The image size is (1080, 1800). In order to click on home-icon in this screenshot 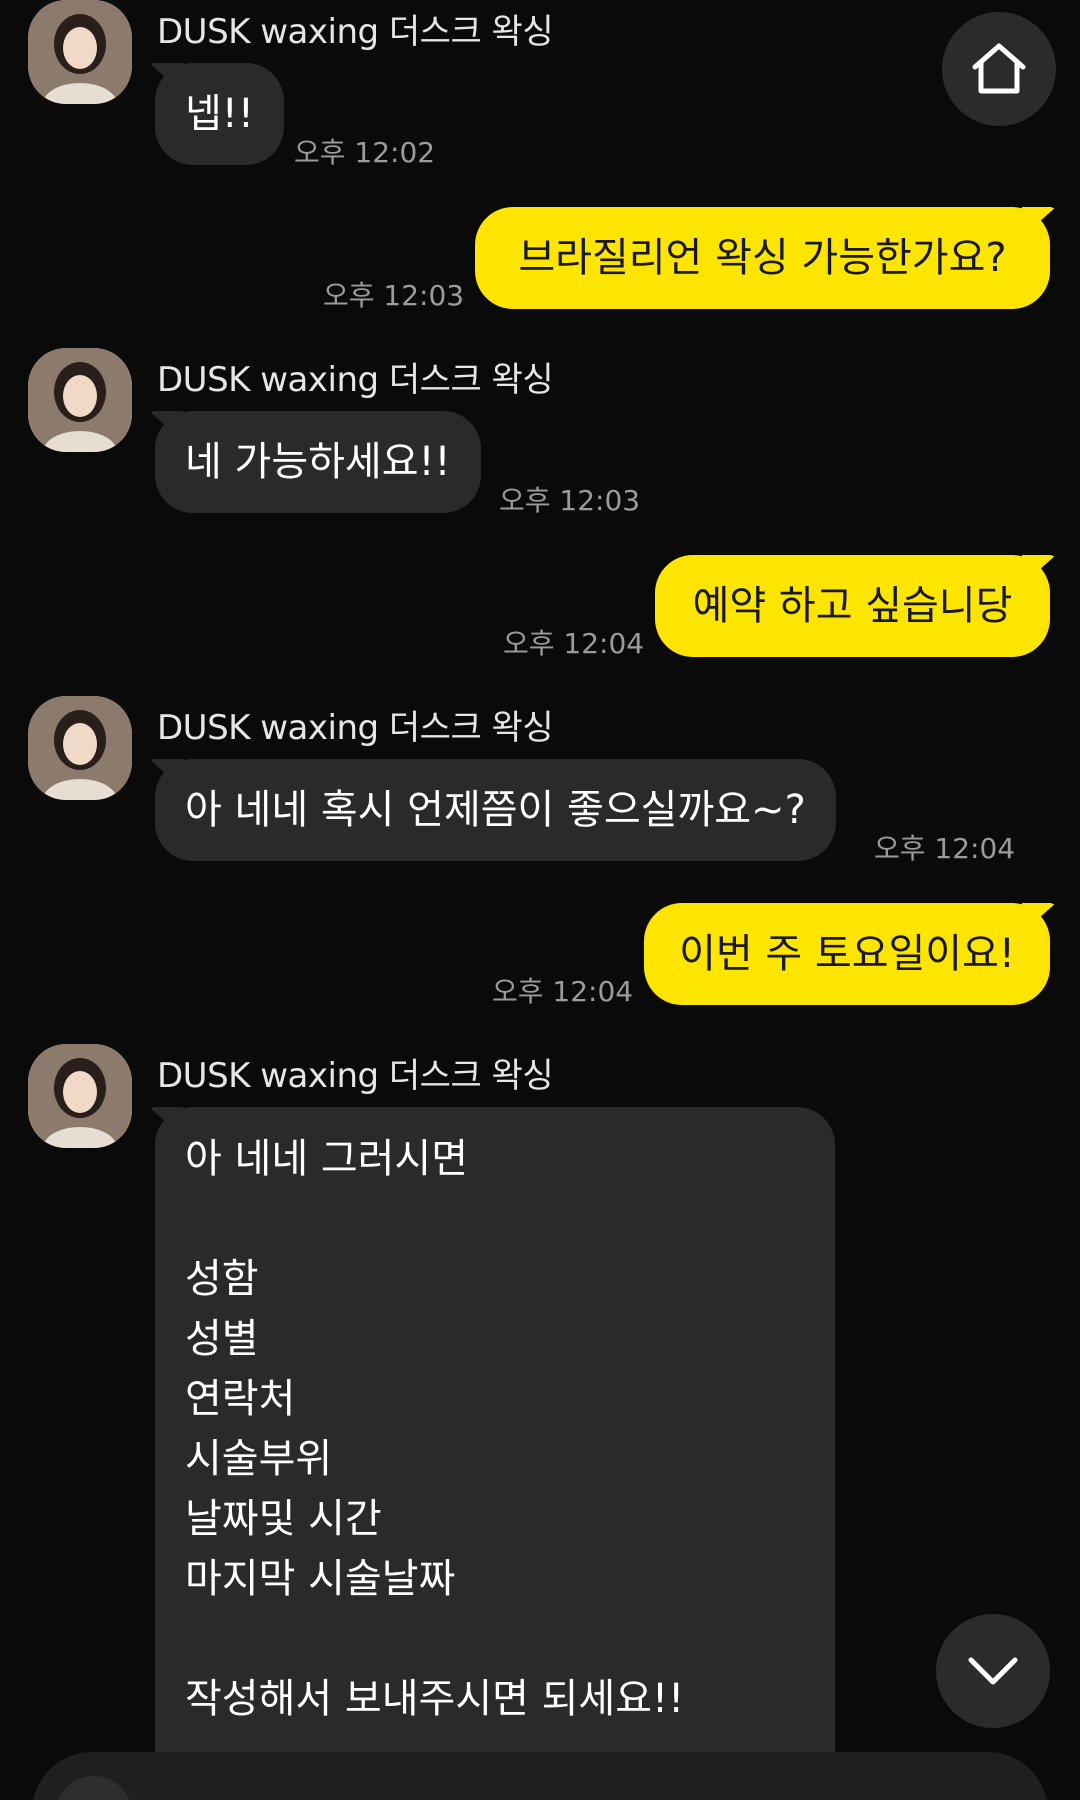, I will do `click(999, 68)`.